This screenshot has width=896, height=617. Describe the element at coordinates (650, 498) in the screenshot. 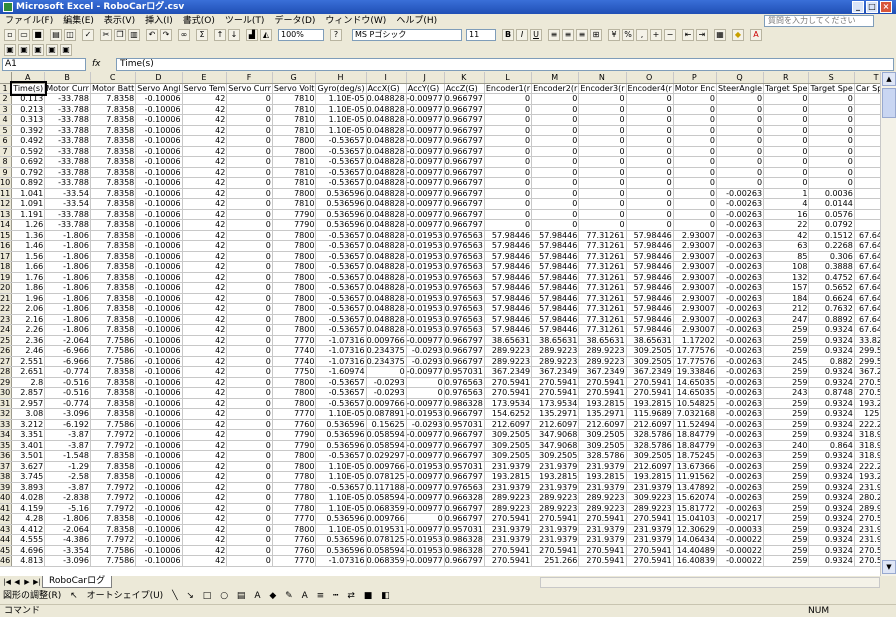

I see `cell: 309.9223` at that location.